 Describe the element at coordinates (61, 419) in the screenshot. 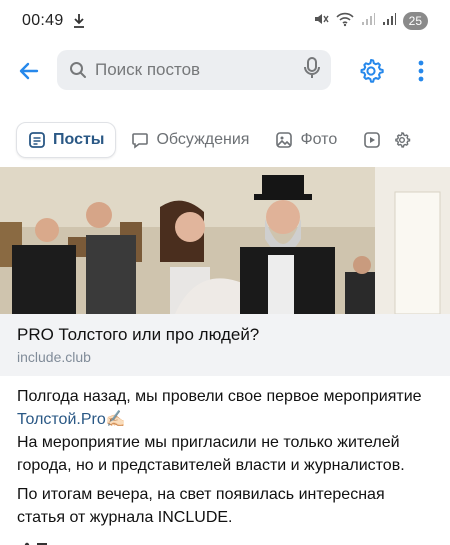

I see `event-link: Толстой.Pro` at that location.